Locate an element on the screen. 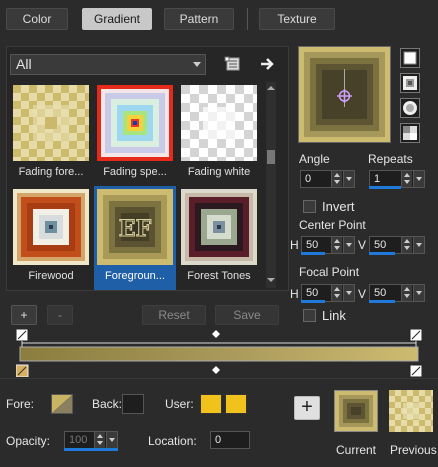 This screenshot has height=467, width=438. category-dropdown: All is located at coordinates (108, 64).